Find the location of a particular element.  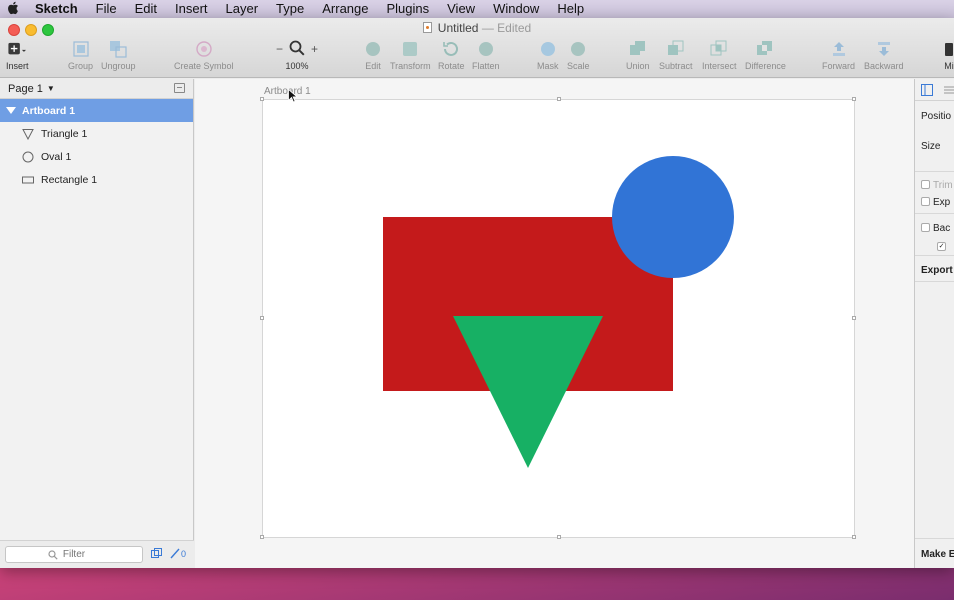

forward-button: Forward is located at coordinates (838, 55).